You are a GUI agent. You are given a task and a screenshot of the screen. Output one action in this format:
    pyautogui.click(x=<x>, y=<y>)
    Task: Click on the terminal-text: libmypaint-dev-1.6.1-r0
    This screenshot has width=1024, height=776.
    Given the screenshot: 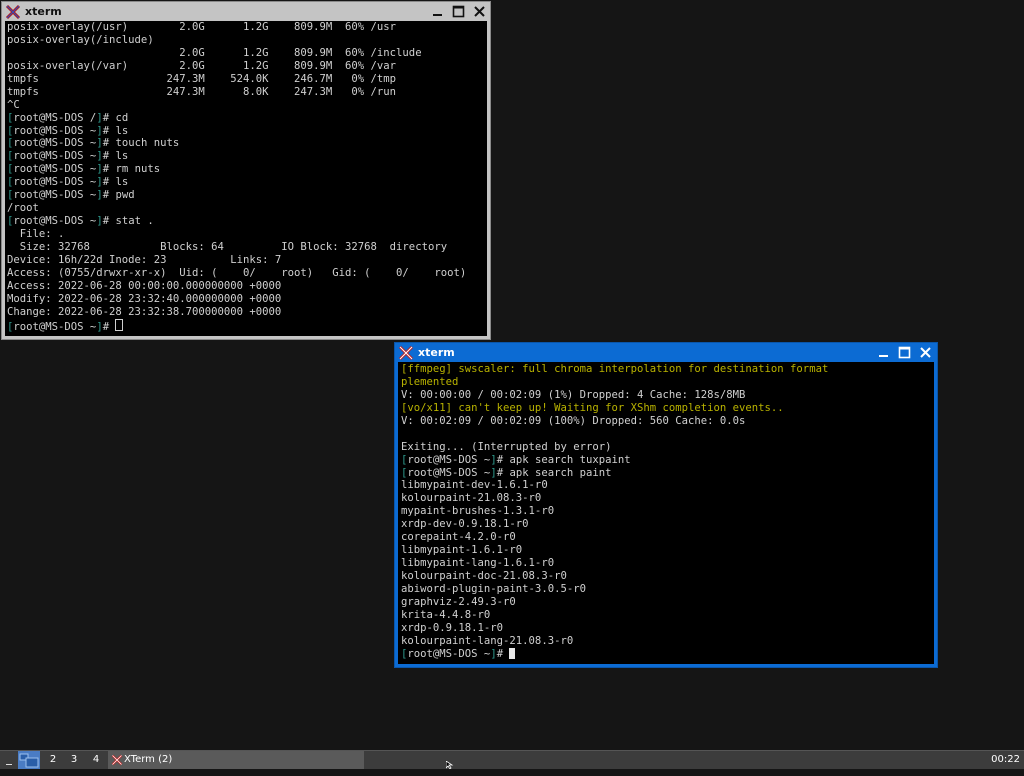 What is the action you would take?
    pyautogui.click(x=474, y=485)
    